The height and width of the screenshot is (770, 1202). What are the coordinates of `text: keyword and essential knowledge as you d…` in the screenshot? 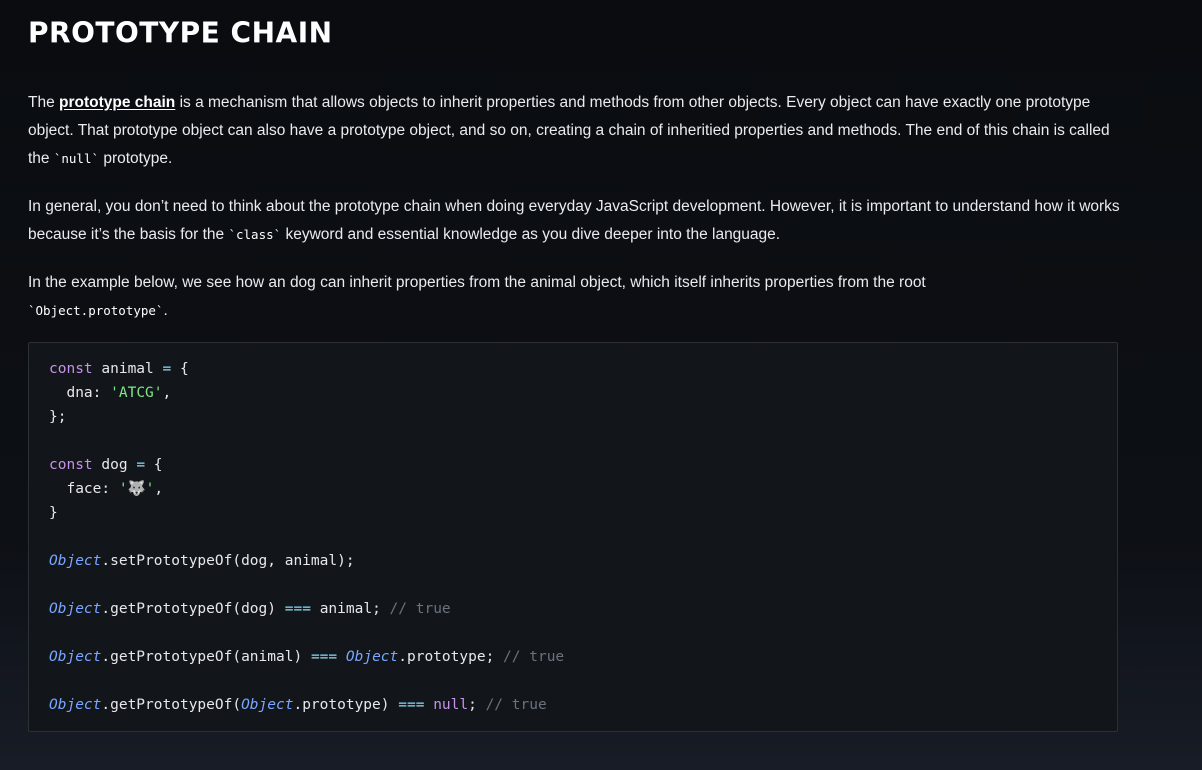 It's located at (531, 234).